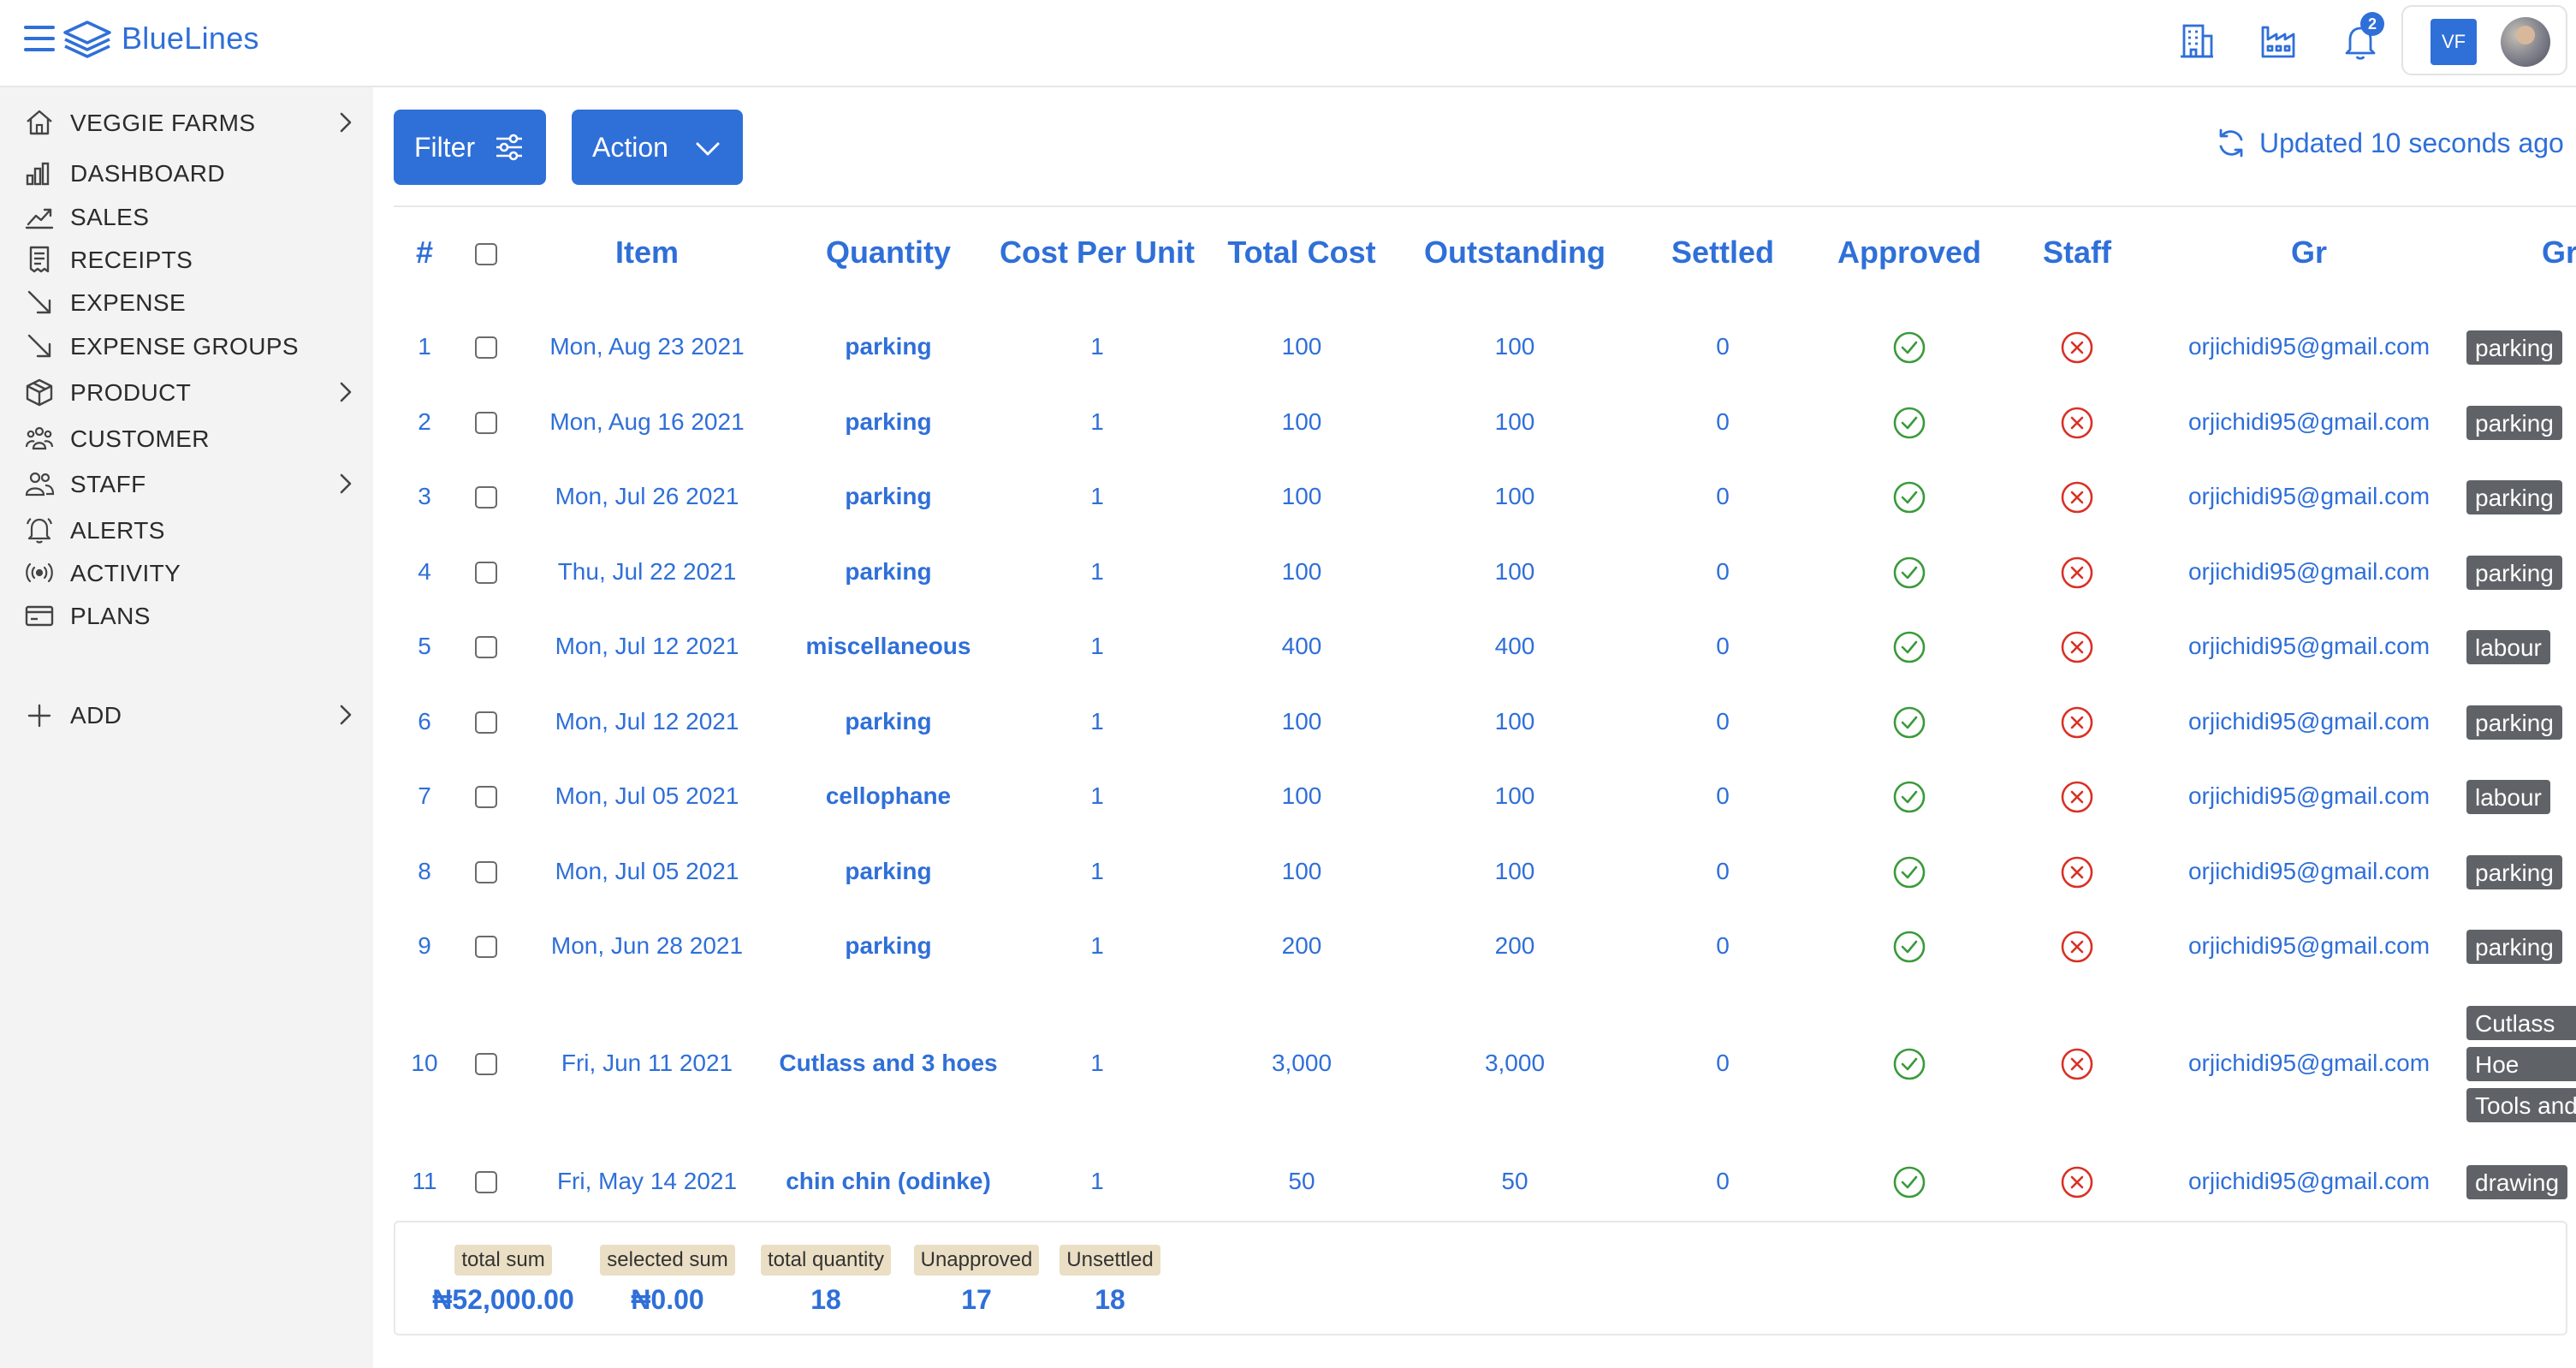 The image size is (2576, 1368). What do you see at coordinates (2484, 40) in the screenshot?
I see `user-menu: VF` at bounding box center [2484, 40].